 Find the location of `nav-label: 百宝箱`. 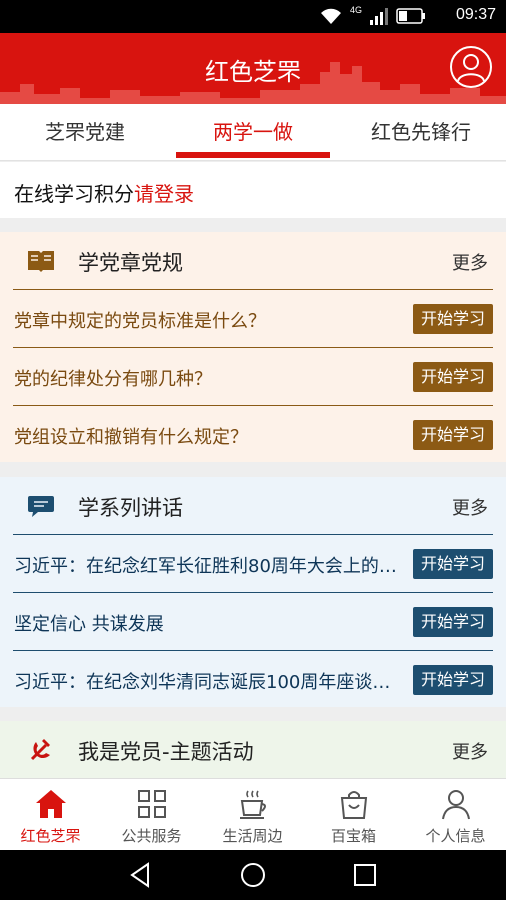

nav-label: 百宝箱 is located at coordinates (353, 836).